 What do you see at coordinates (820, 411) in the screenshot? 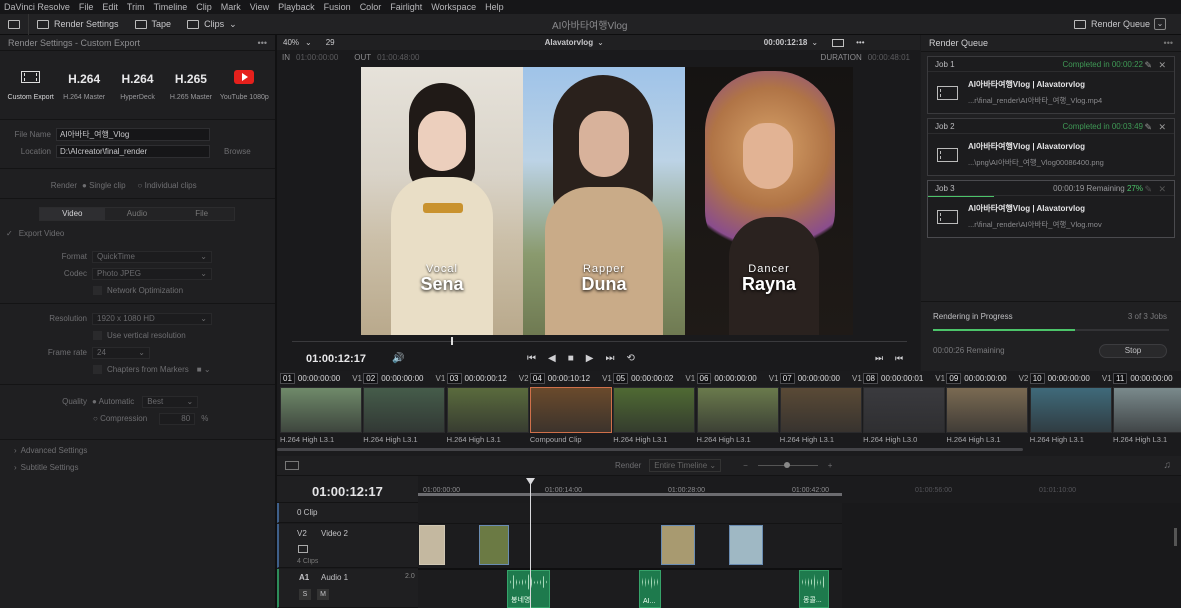
I see `clip-thumbnail: 07 00:00:00:00 V1 H.264 High L3.1` at bounding box center [820, 411].